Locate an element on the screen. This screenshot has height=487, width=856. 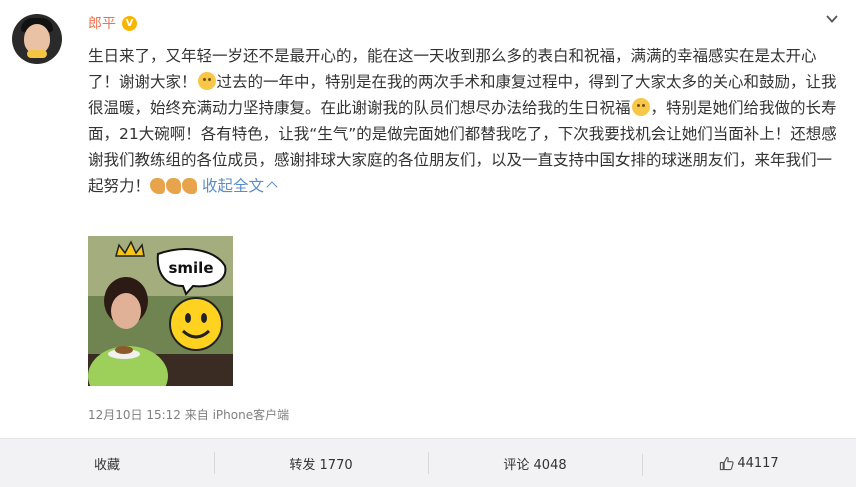
chevron-up-icon is located at coordinates (272, 187).